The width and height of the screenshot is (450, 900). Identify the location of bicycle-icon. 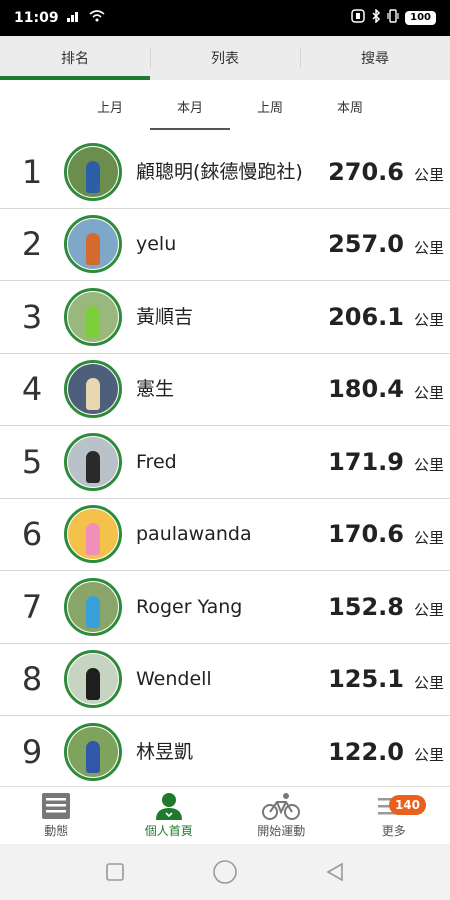
(281, 806).